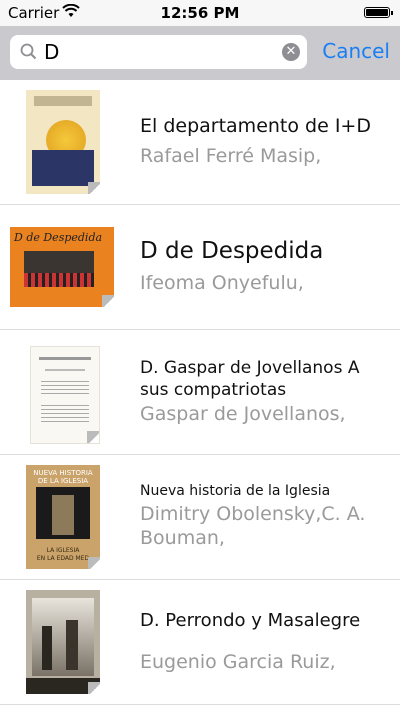 This screenshot has height=710, width=400. What do you see at coordinates (235, 491) in the screenshot?
I see `book-title: Nueva historia de la Iglesia` at bounding box center [235, 491].